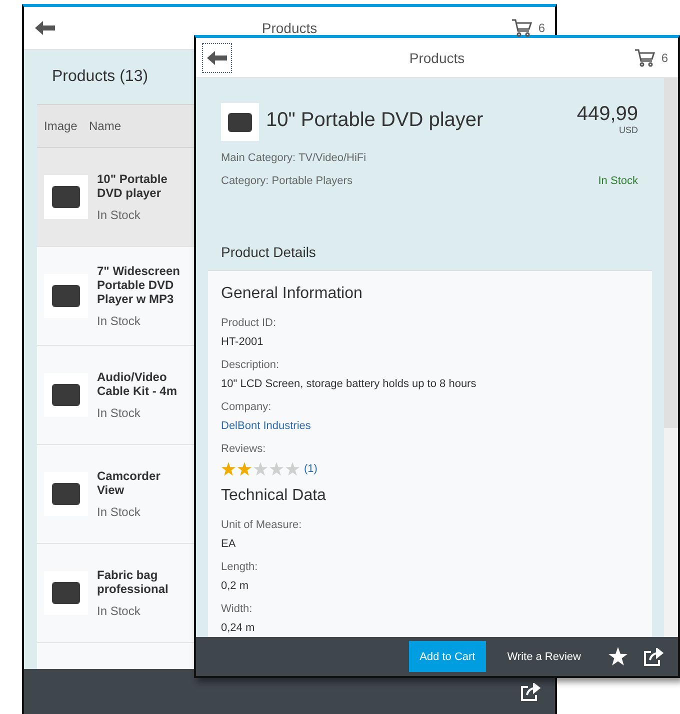  What do you see at coordinates (311, 469) in the screenshot?
I see `review-count: (1)` at bounding box center [311, 469].